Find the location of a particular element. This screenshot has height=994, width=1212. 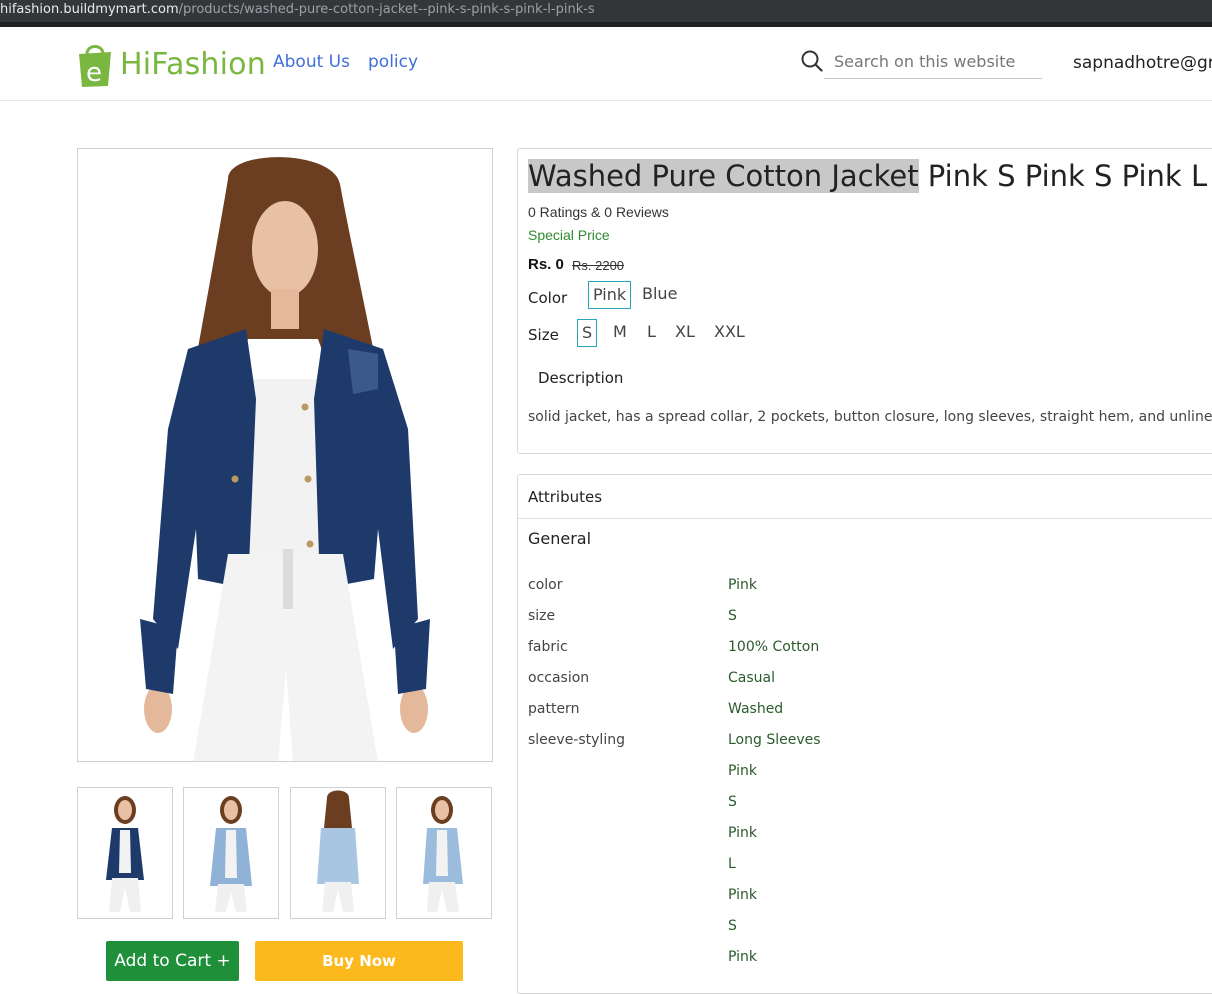

user-account: sapnadhotre@gr is located at coordinates (1142, 63).